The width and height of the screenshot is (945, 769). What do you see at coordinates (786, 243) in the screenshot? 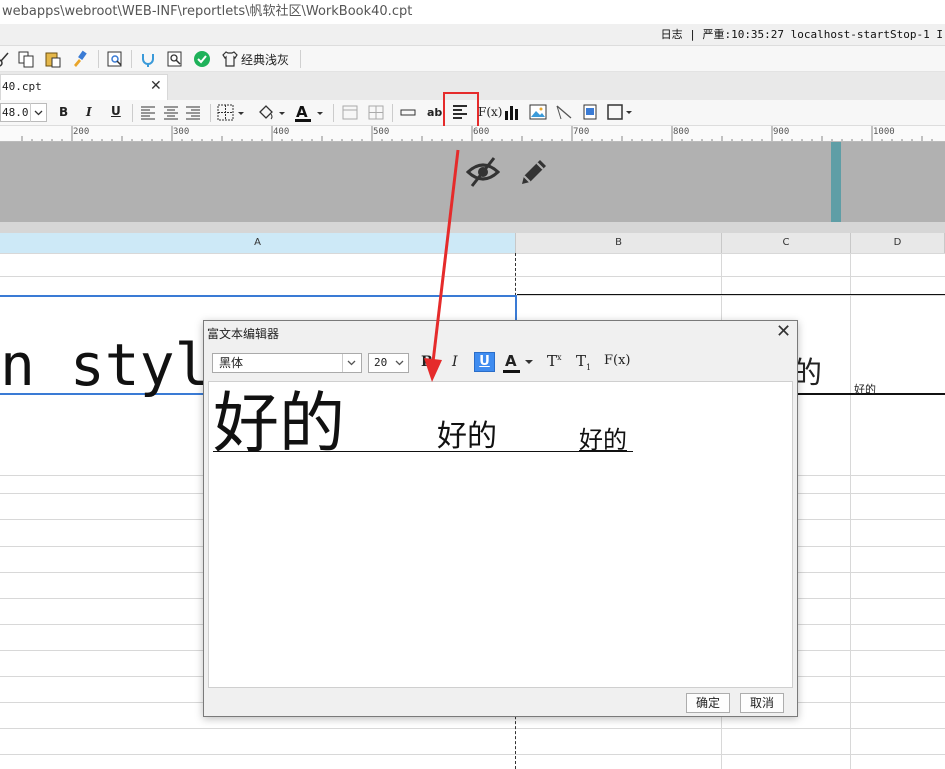
I see `column-header-c: C` at bounding box center [786, 243].